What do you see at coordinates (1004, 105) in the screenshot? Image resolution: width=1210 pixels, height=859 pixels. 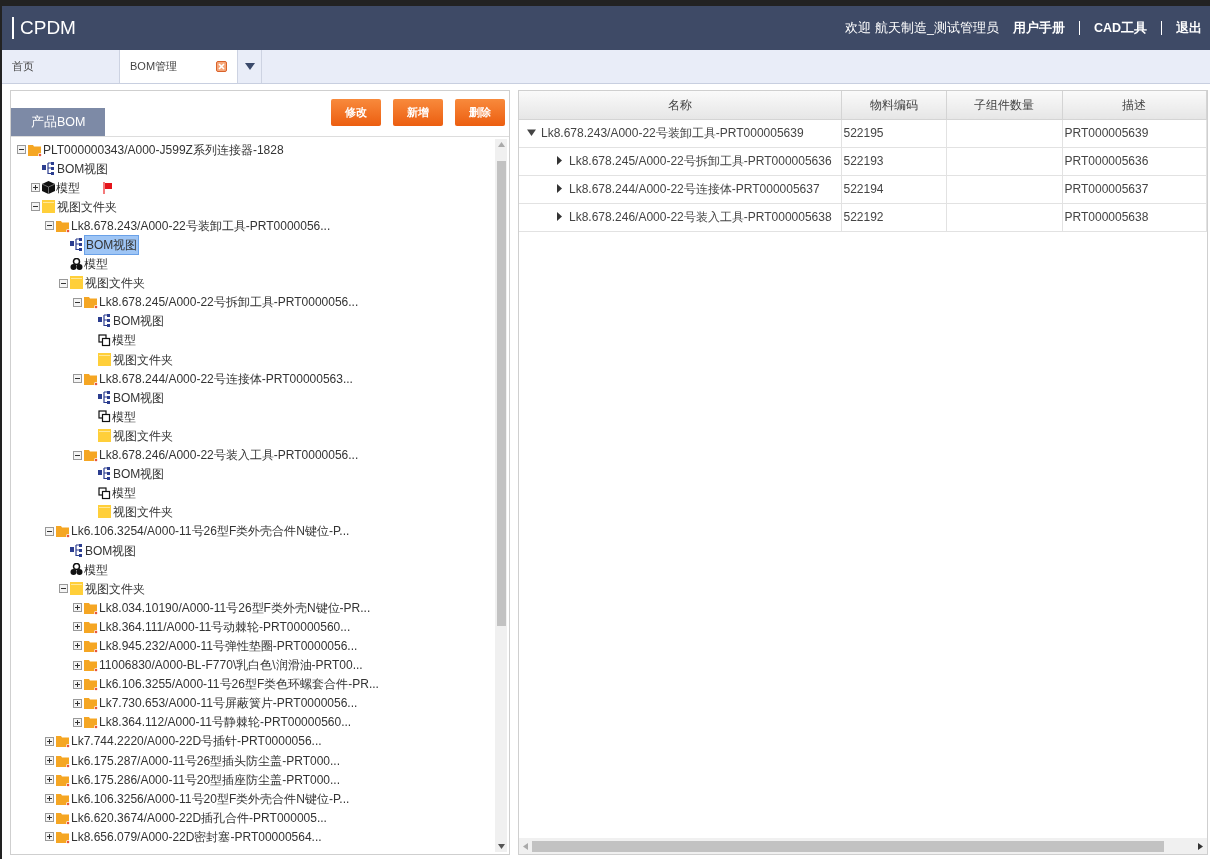 I see `column-header: 子组件数量` at bounding box center [1004, 105].